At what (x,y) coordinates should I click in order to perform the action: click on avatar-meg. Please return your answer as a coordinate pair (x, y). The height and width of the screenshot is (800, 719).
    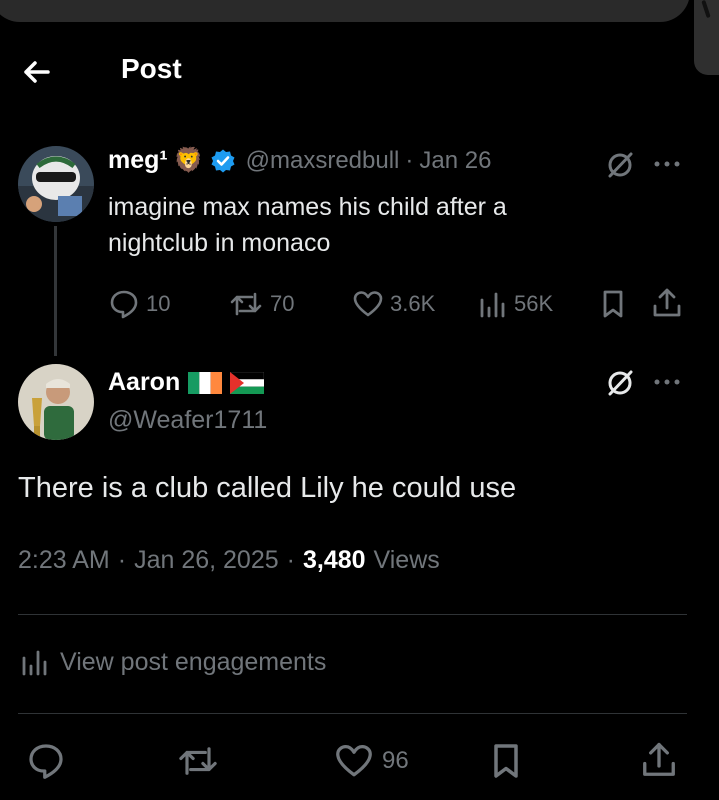
    Looking at the image, I should click on (56, 184).